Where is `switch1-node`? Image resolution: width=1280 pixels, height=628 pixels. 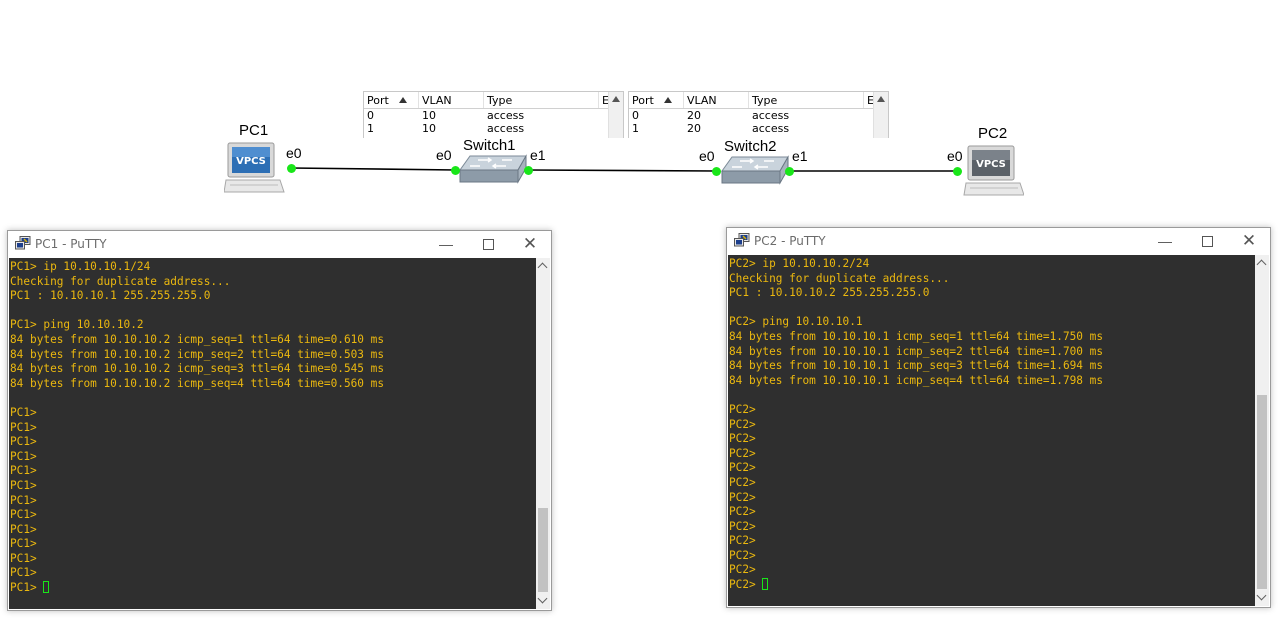 switch1-node is located at coordinates (492, 169).